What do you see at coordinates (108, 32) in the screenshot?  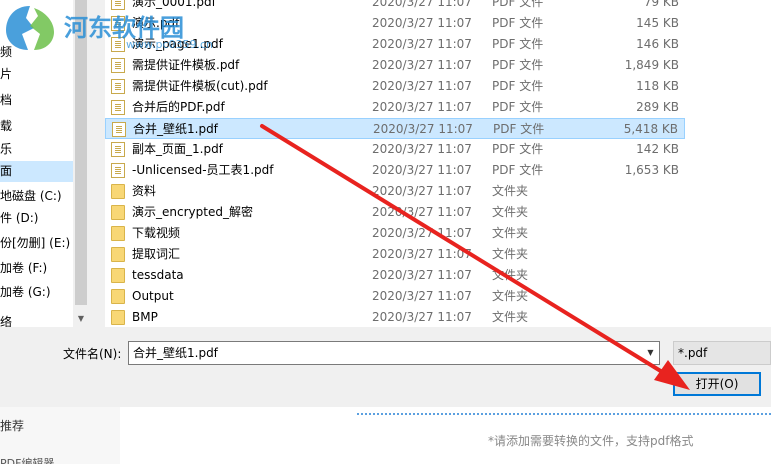 I see `watermark: 河东软件园 www.pc0359.cn` at bounding box center [108, 32].